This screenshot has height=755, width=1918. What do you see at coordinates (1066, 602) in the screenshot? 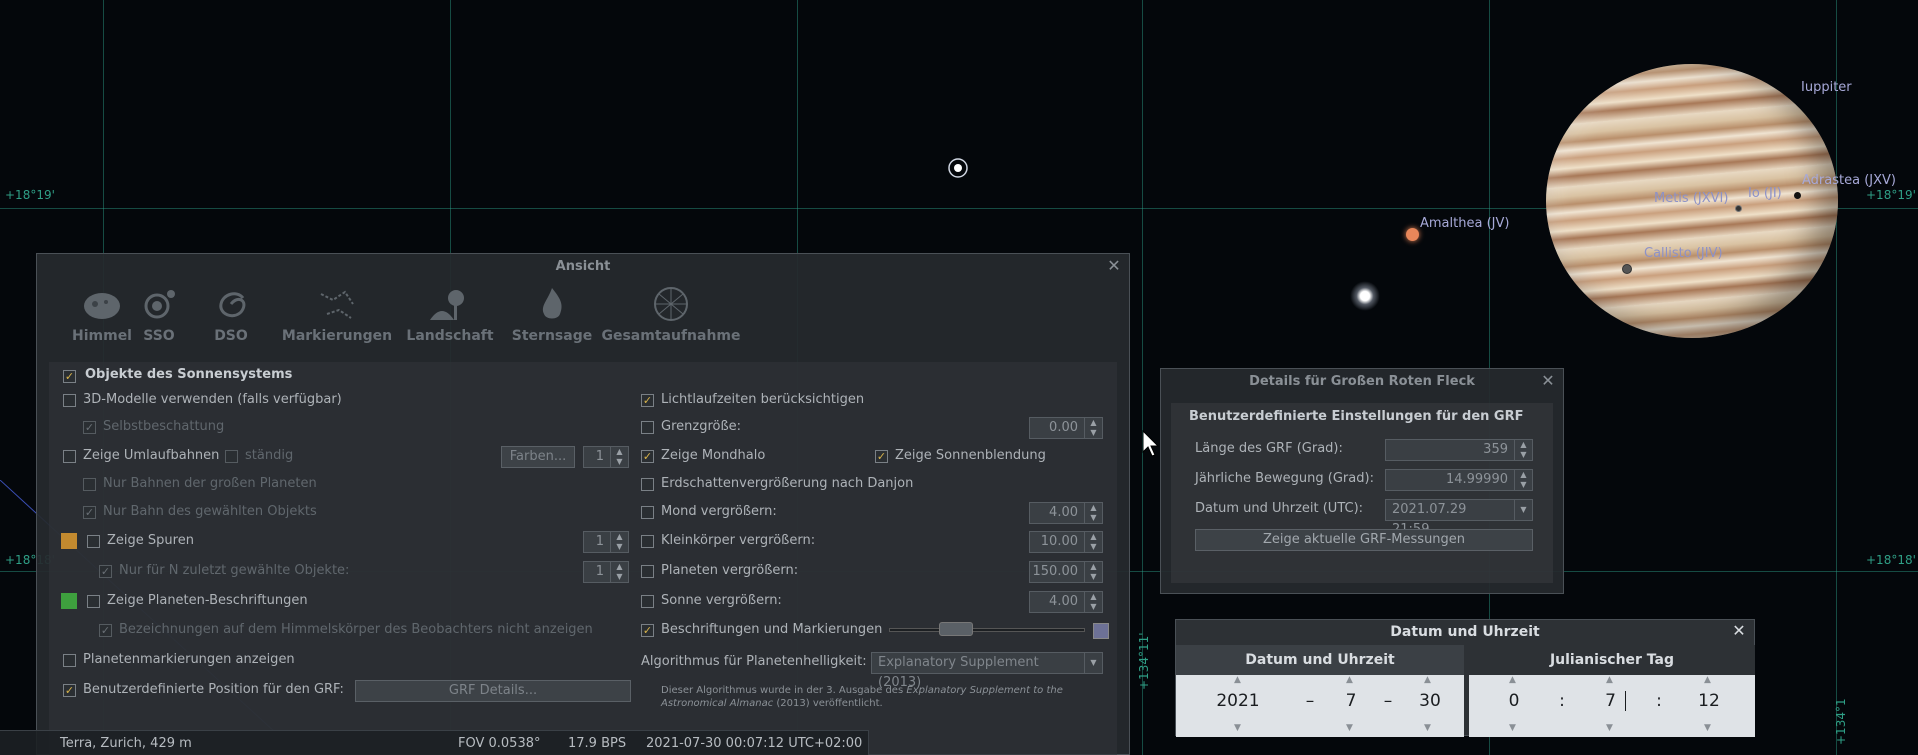
I see `sun-scale-spinbox: 4.00 ▲ ▼` at bounding box center [1066, 602].